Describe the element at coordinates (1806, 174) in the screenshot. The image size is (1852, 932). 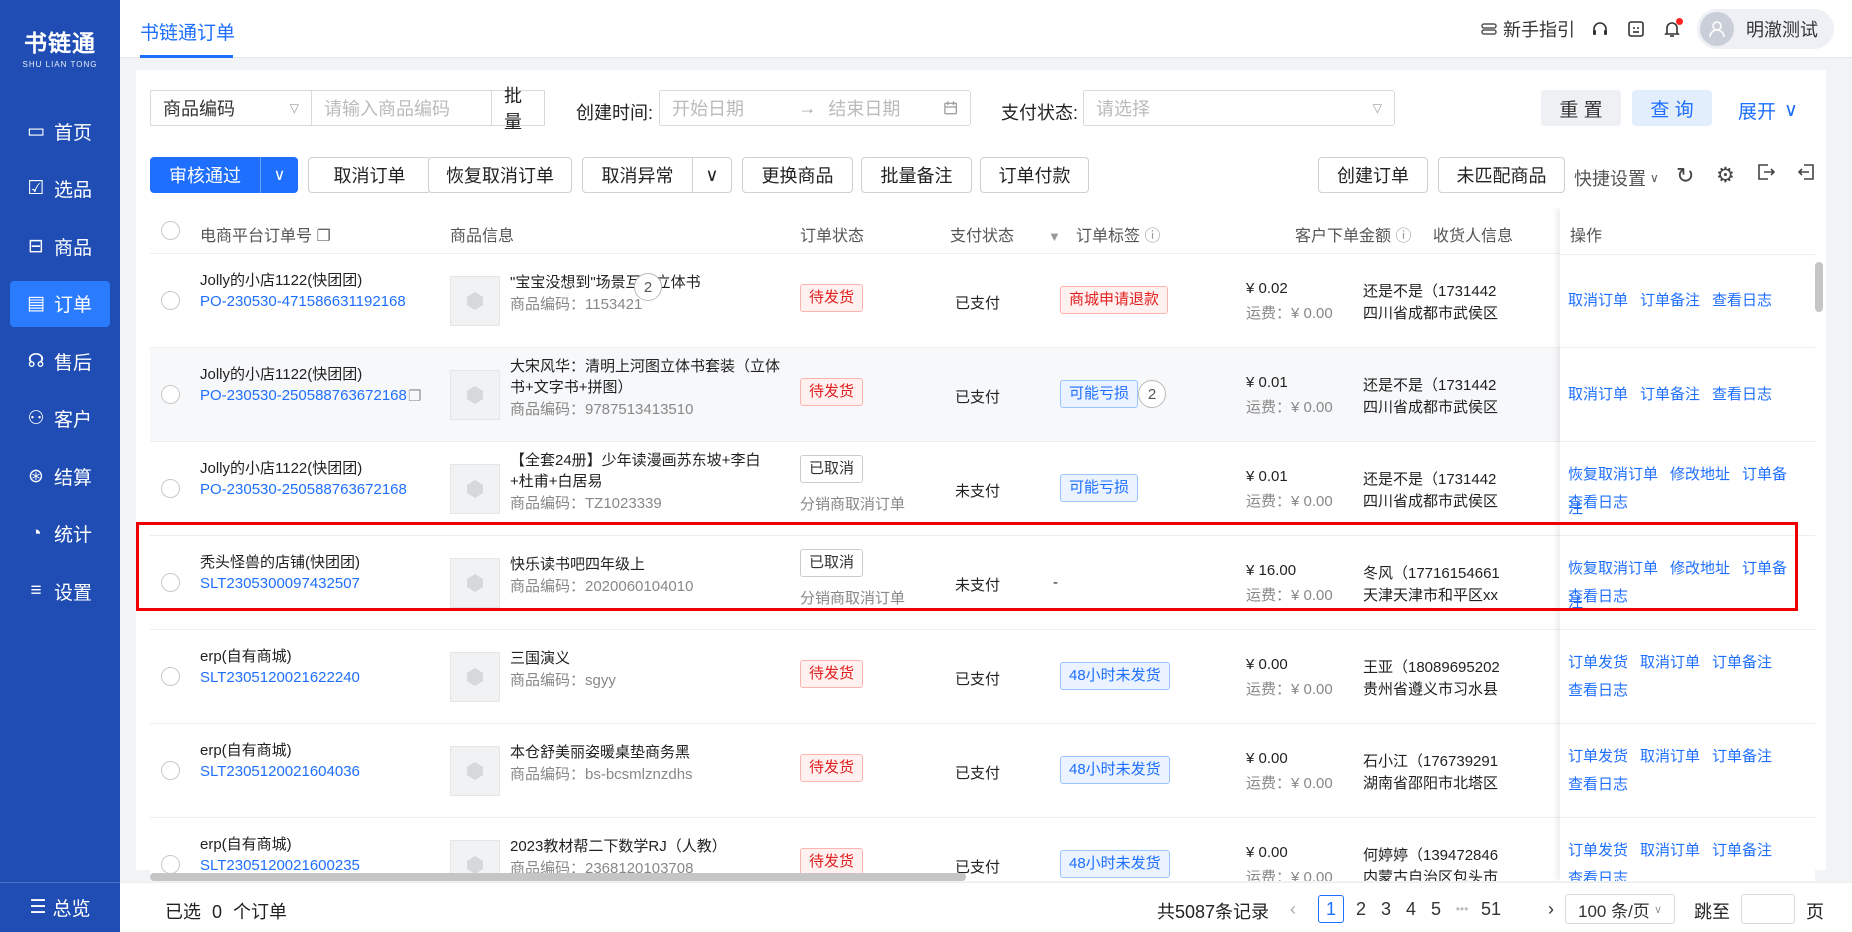
I see `collapse-icon` at that location.